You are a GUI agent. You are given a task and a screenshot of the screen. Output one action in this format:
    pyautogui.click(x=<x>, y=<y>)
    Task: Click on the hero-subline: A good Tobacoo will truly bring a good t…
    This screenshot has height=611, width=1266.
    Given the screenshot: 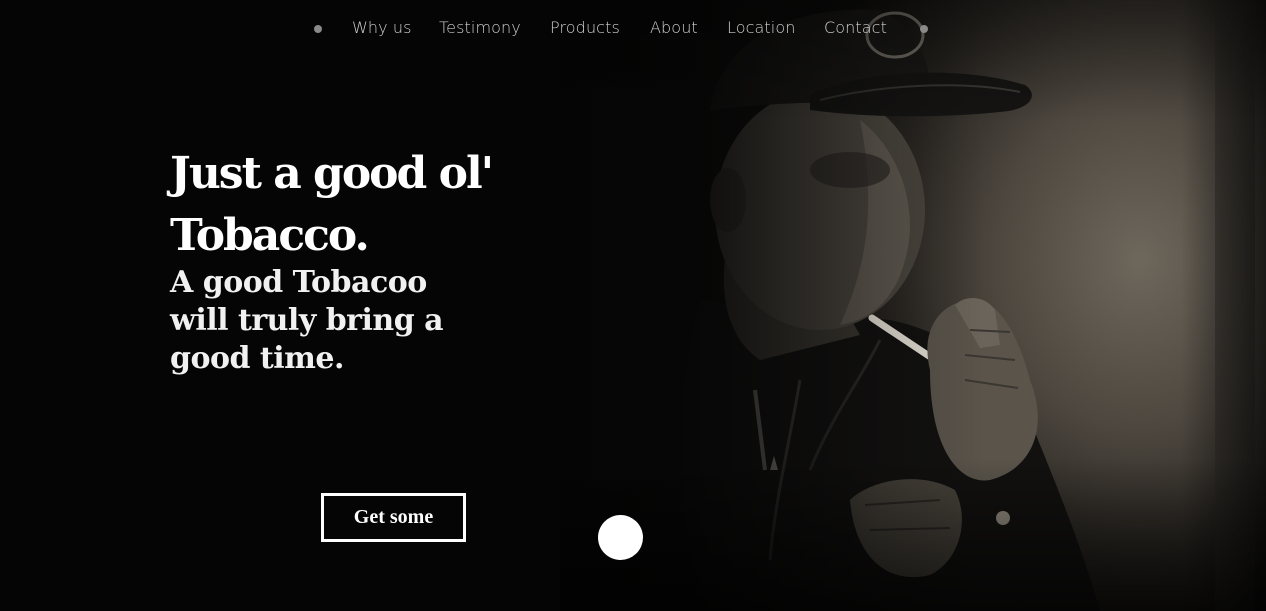 What is the action you would take?
    pyautogui.click(x=307, y=320)
    